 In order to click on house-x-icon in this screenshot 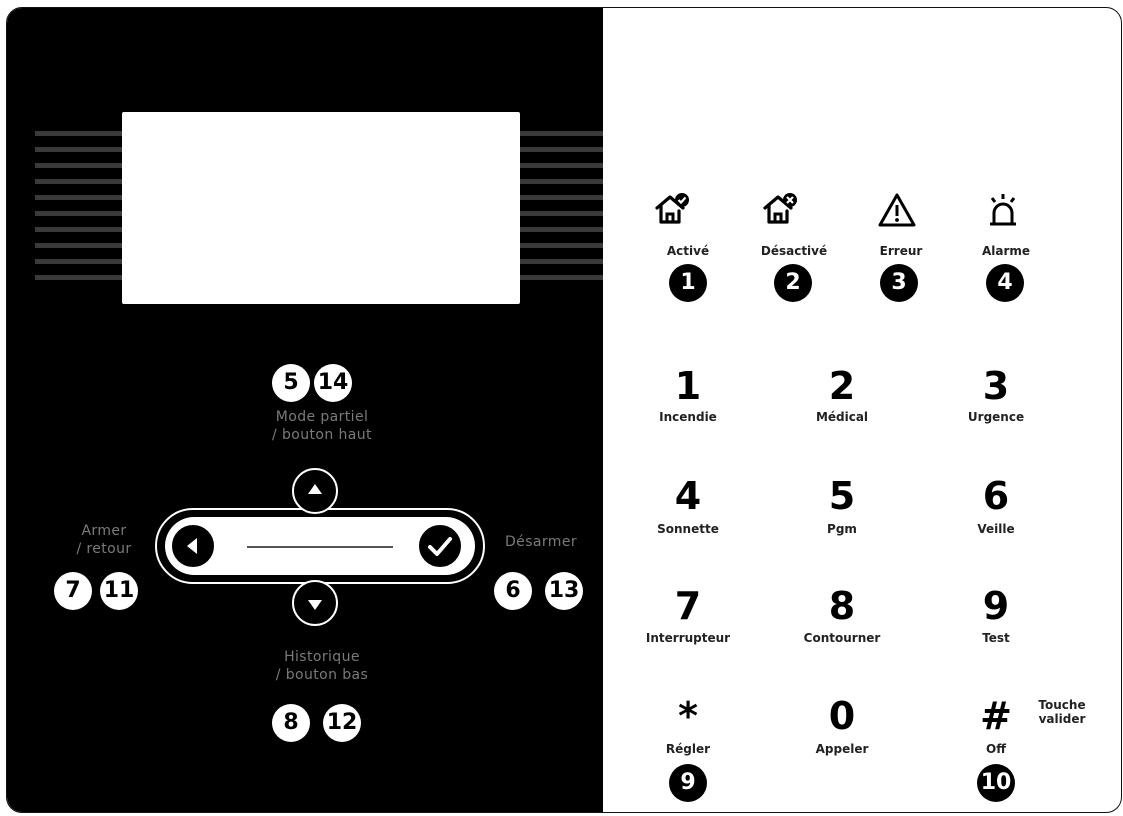, I will do `click(780, 208)`.